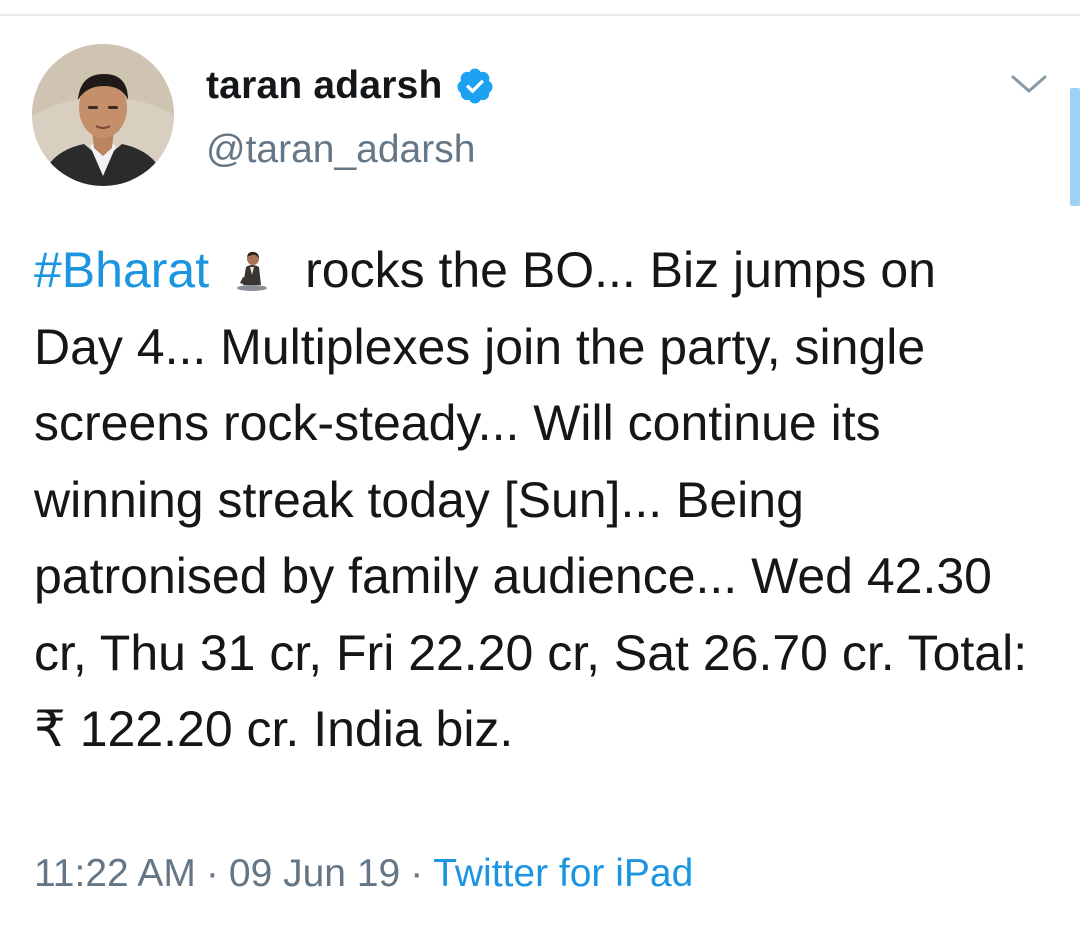 The height and width of the screenshot is (932, 1080). Describe the element at coordinates (540, 15) in the screenshot. I see `top-divider` at that location.